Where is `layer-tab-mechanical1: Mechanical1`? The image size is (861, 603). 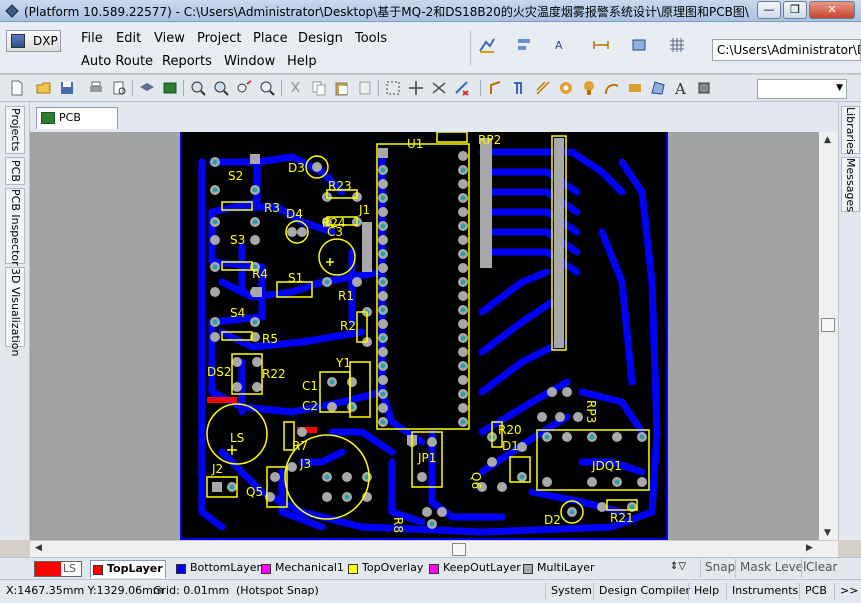 layer-tab-mechanical1: Mechanical1 is located at coordinates (301, 569).